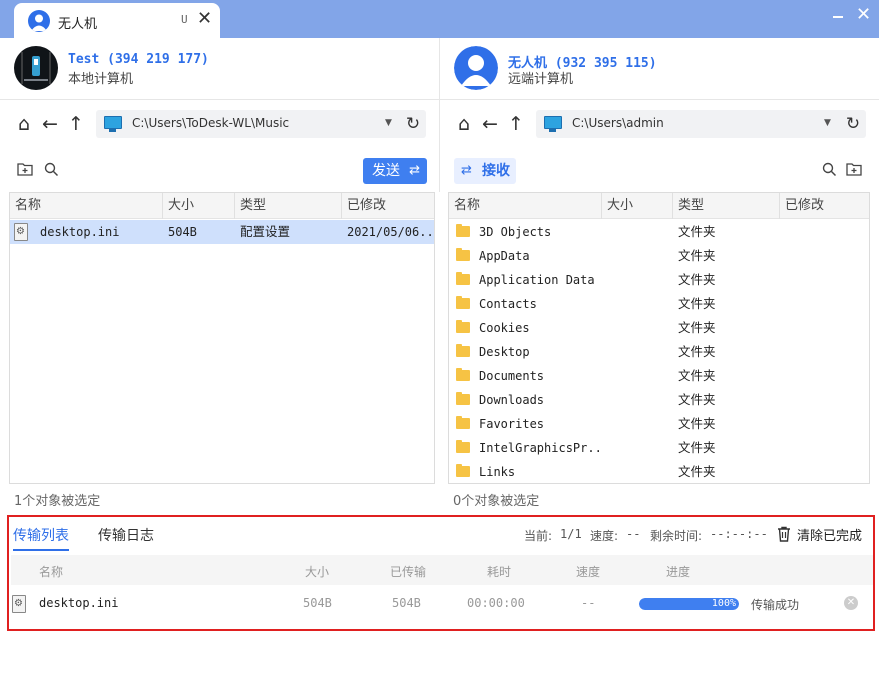 This screenshot has height=694, width=879. I want to click on folder-name: Desktop, so click(504, 352).